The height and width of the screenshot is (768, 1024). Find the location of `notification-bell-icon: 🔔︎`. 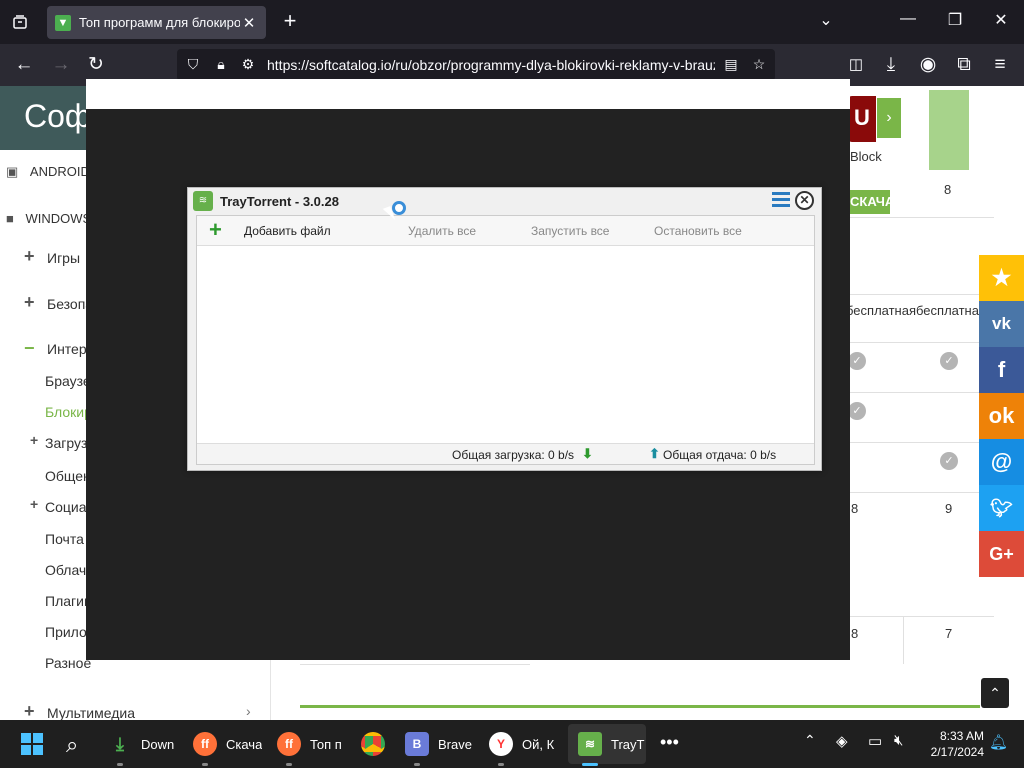

notification-bell-icon: 🔔︎ is located at coordinates (998, 742).